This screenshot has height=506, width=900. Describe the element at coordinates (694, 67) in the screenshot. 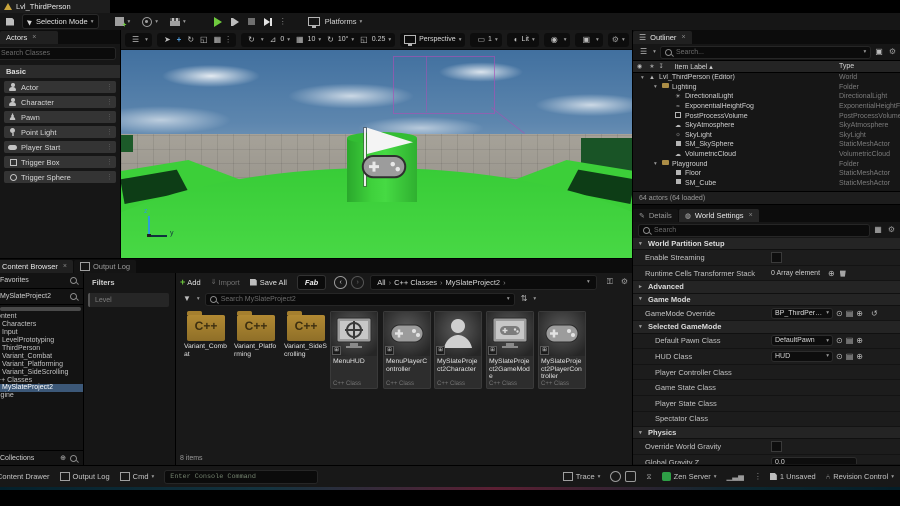

I see `item-label-column-header: Item Label ▴` at that location.